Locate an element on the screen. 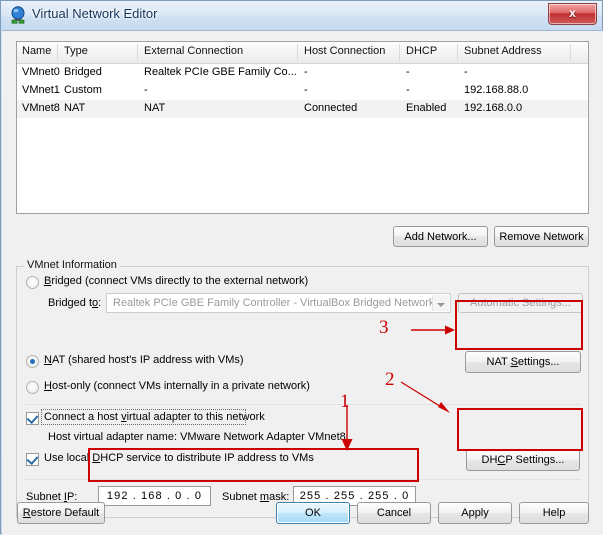  checkbox-connect-host-adapter is located at coordinates (32, 418).